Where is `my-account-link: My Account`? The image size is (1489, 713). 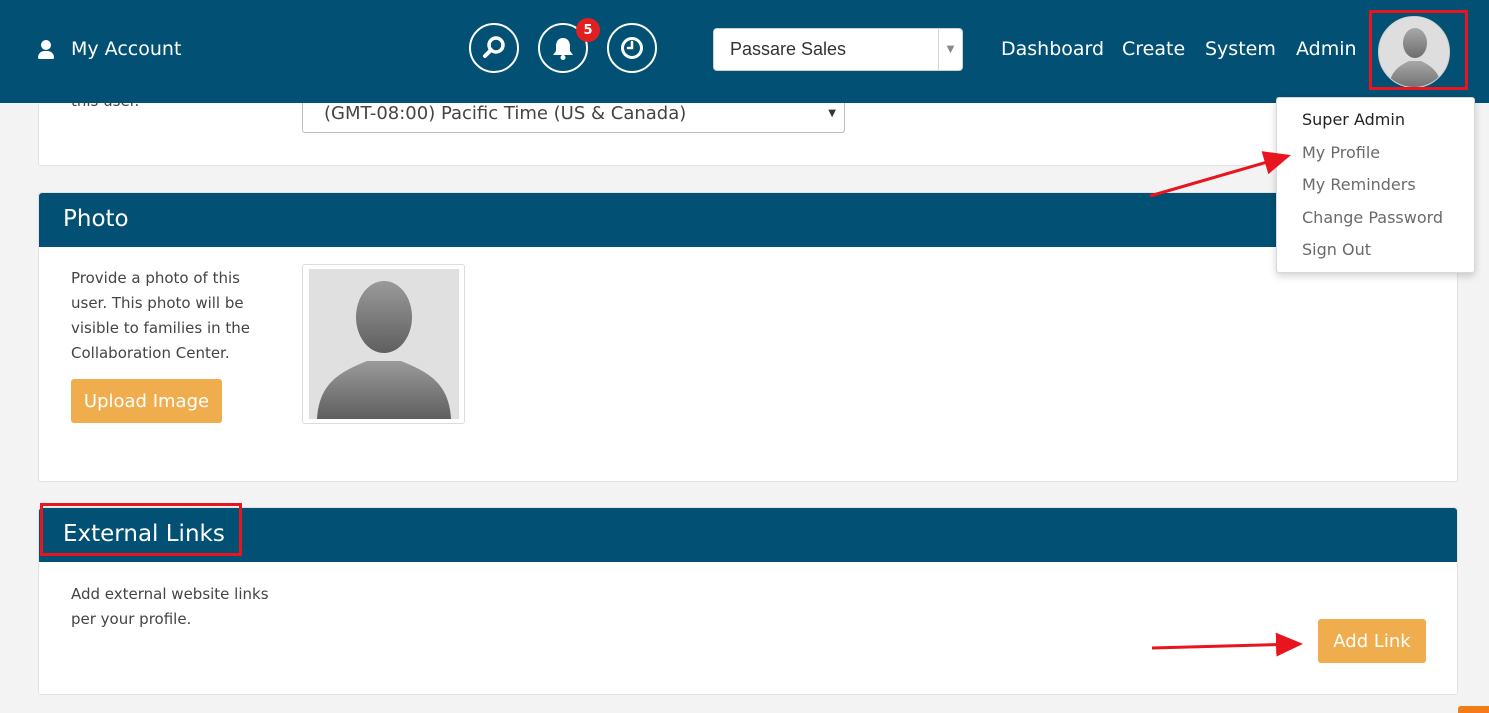
my-account-link: My Account is located at coordinates (109, 49).